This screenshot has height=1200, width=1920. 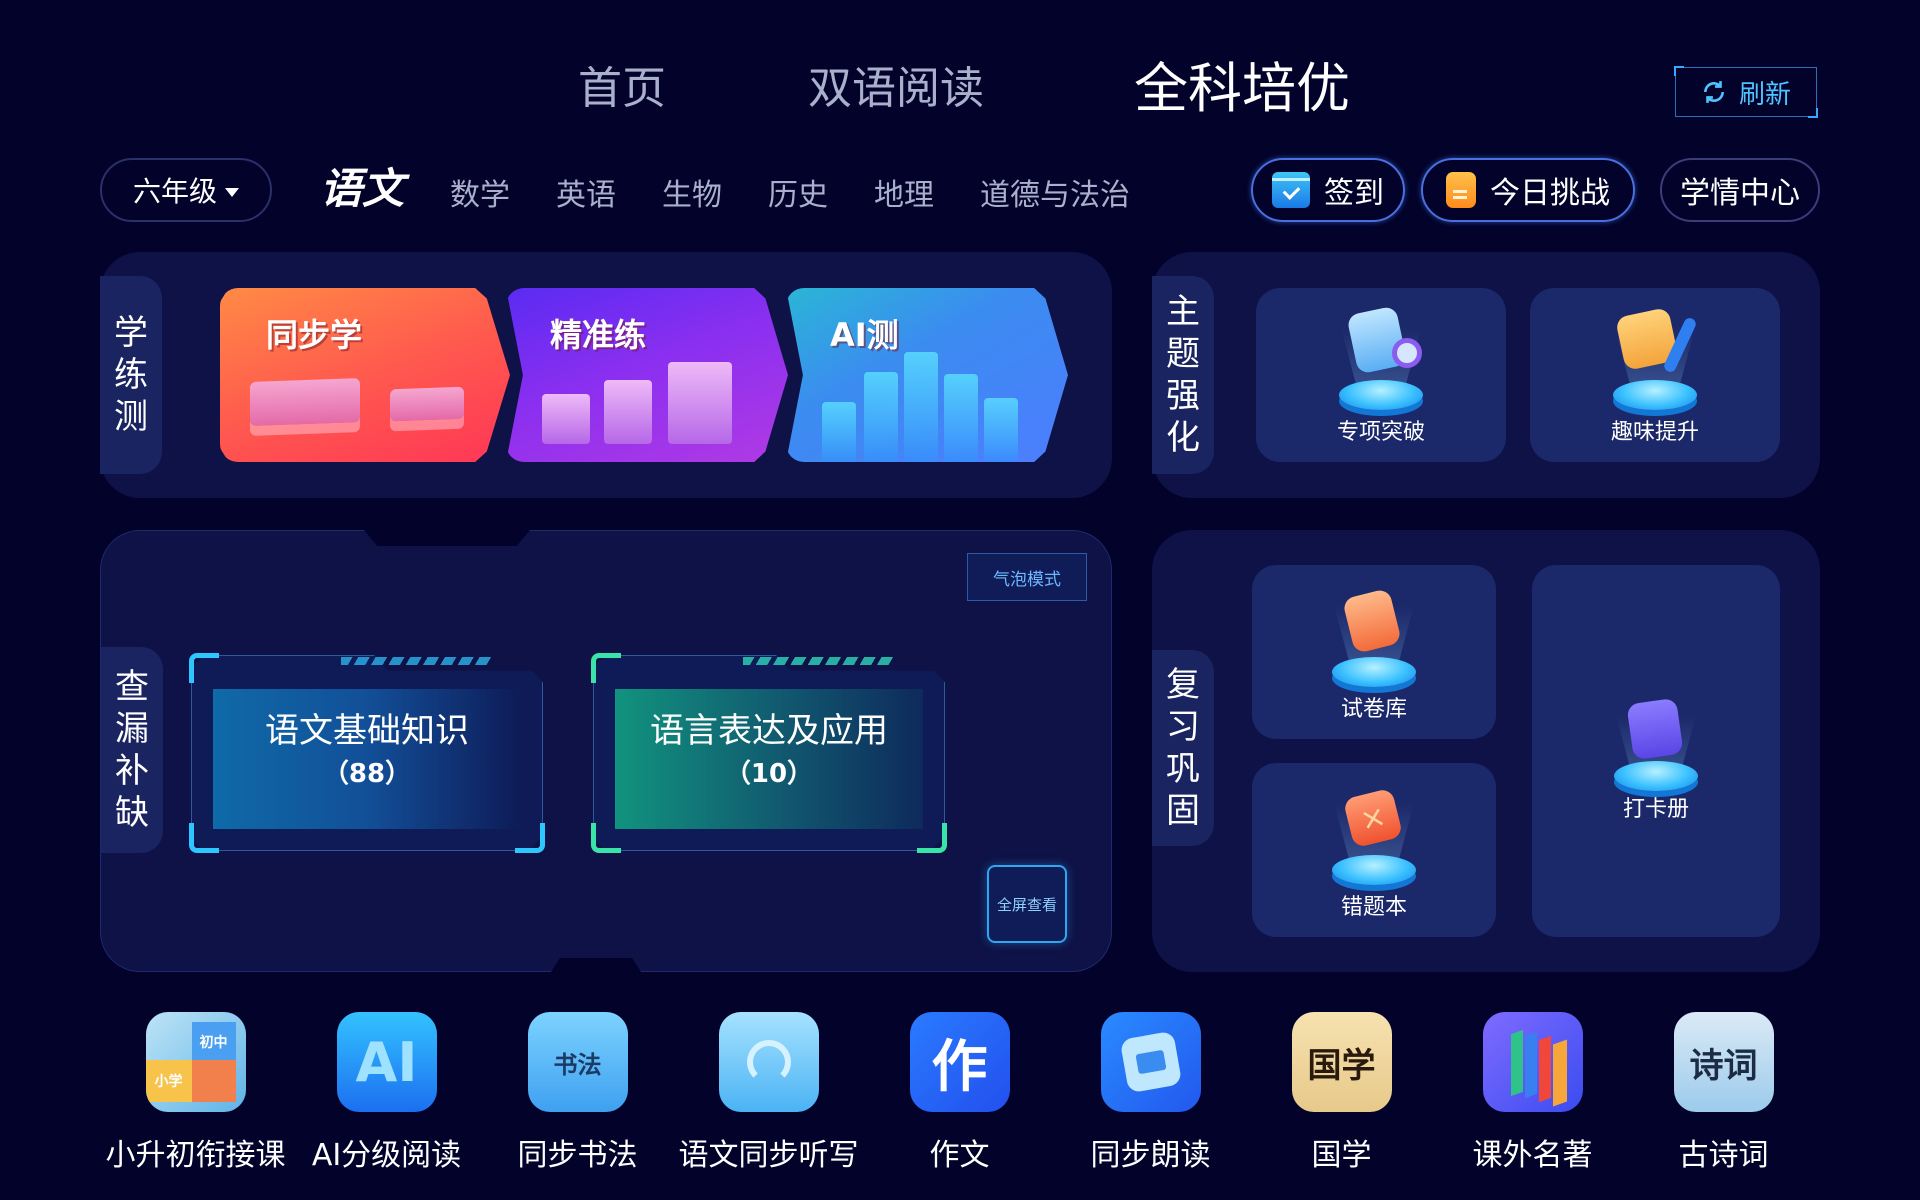 I want to click on topic-strengthen-panel: 主 题 强 化 专项突破 趣味提升, so click(x=1486, y=375).